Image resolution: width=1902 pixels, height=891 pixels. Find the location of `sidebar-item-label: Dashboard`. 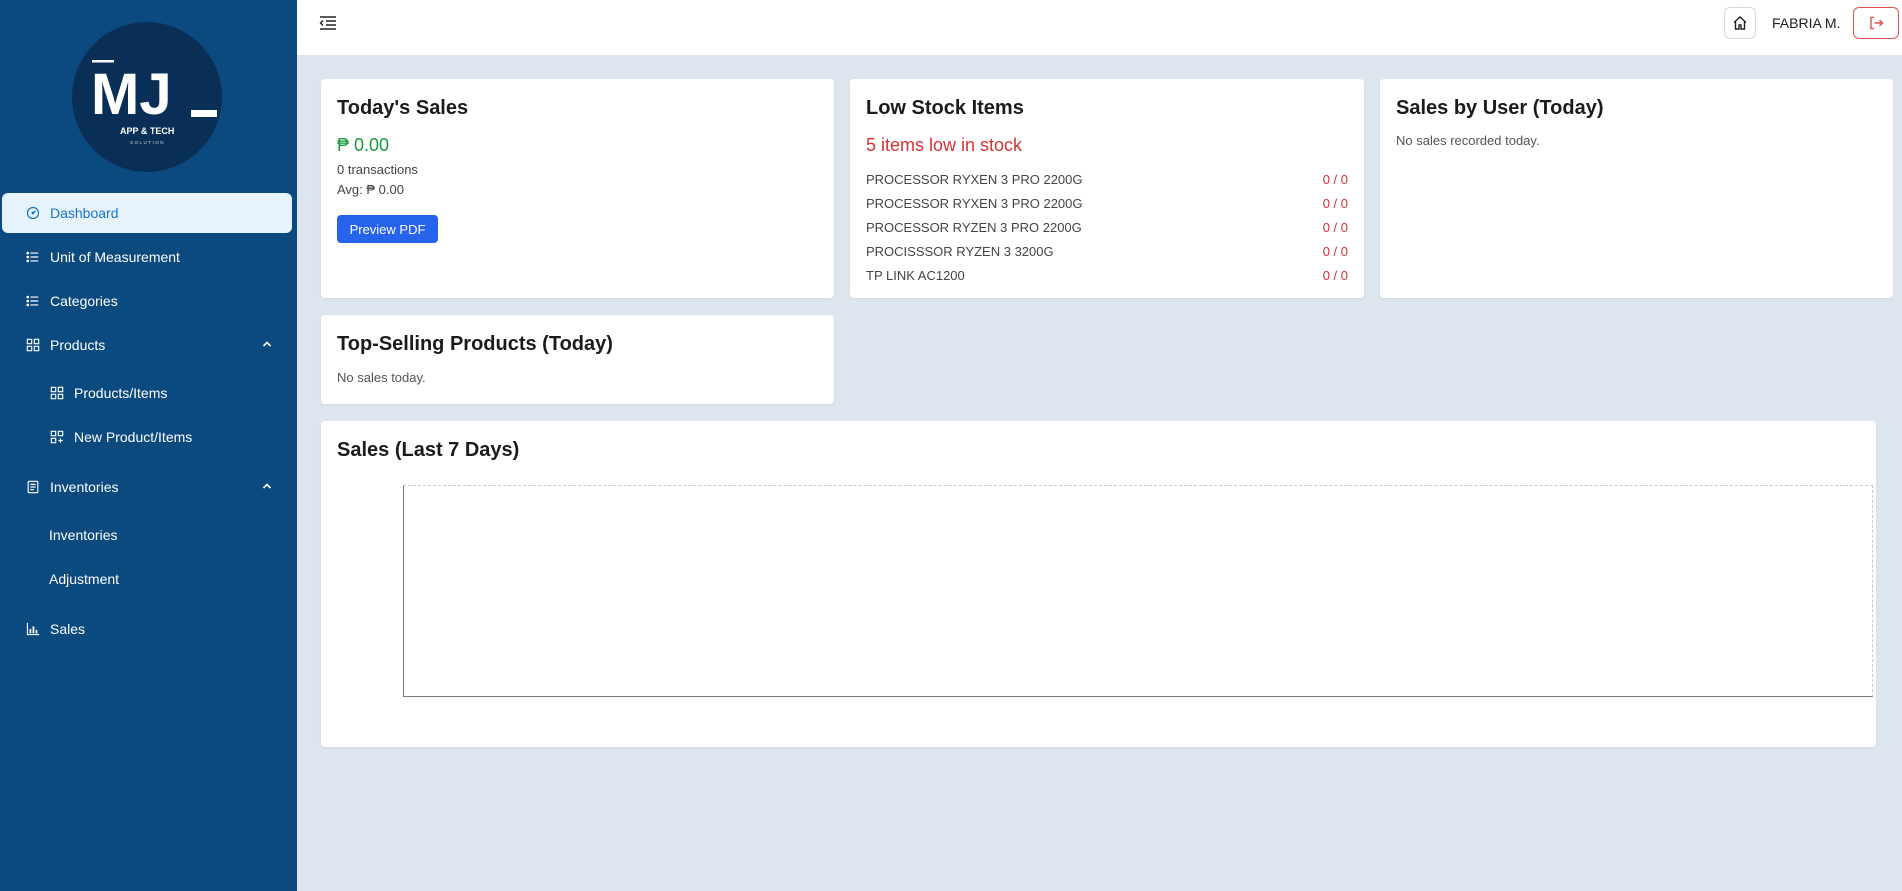

sidebar-item-label: Dashboard is located at coordinates (84, 213).